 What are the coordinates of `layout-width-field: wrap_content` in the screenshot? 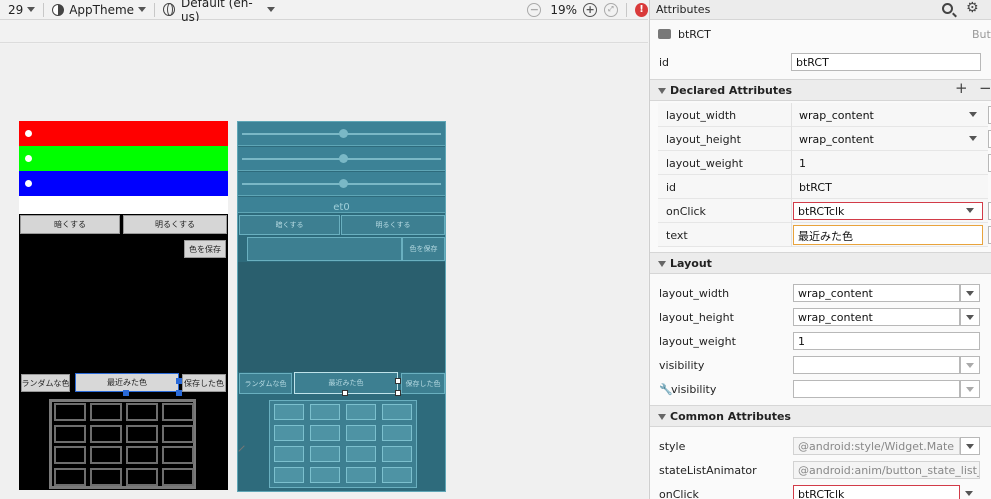 It's located at (876, 293).